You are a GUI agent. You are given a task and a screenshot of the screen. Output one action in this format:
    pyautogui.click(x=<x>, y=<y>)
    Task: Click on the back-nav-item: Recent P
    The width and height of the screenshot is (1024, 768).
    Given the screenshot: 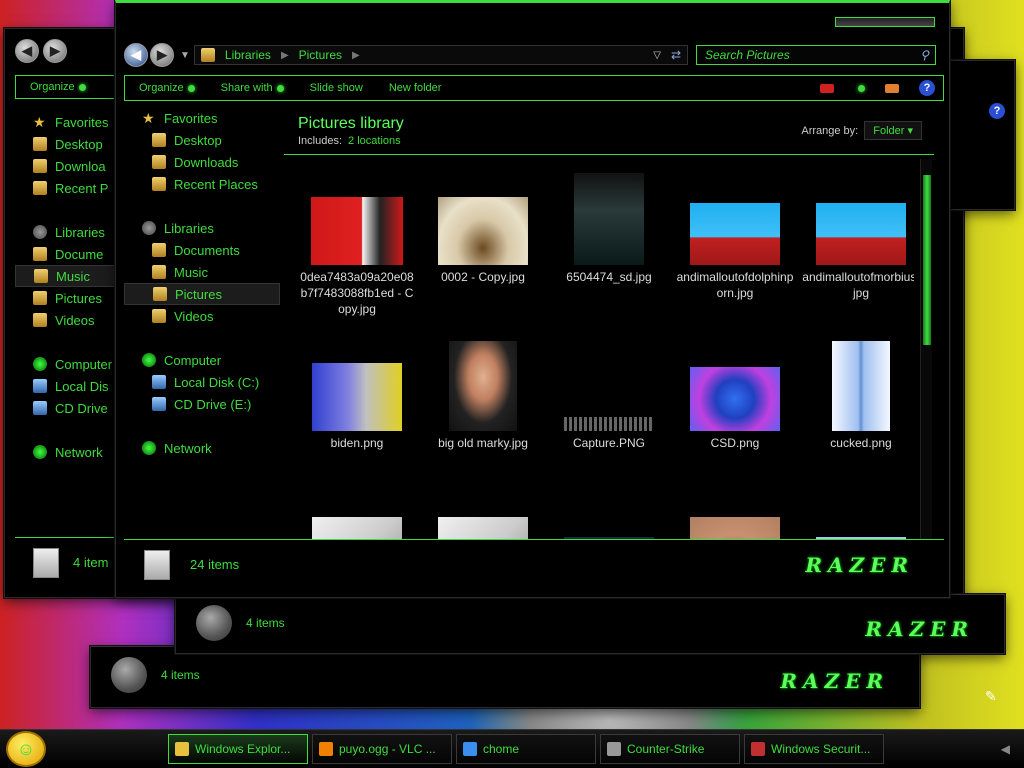 What is the action you would take?
    pyautogui.click(x=65, y=188)
    